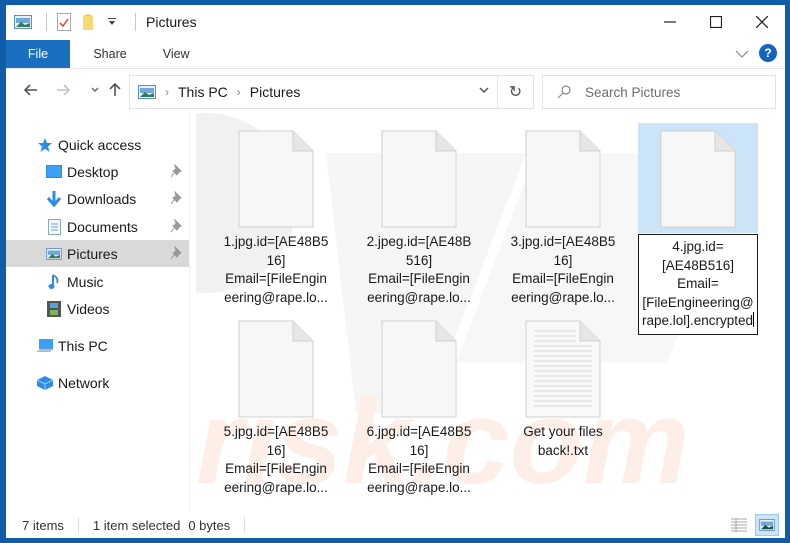 Image resolution: width=790 pixels, height=543 pixels. I want to click on new-folder-icon, so click(88, 22).